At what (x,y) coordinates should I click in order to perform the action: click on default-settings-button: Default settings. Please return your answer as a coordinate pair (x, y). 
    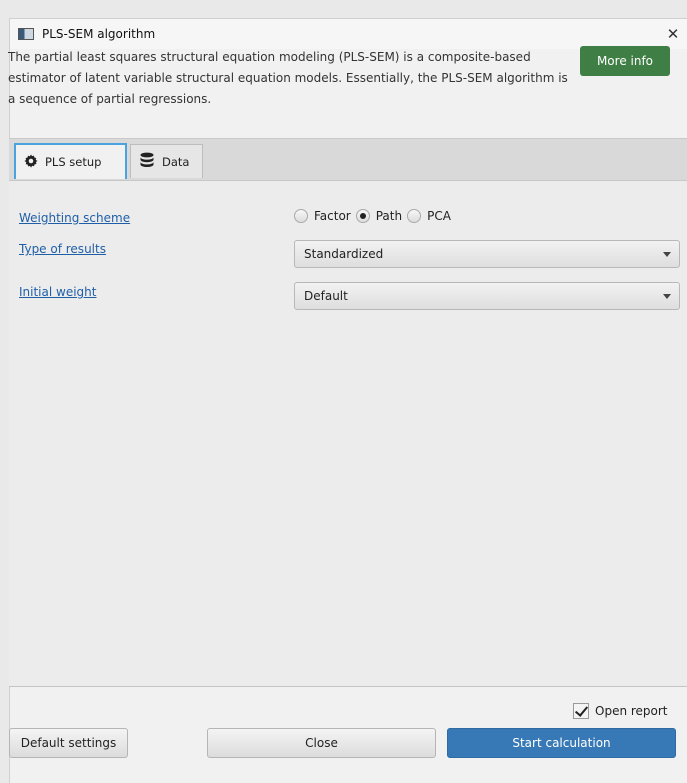
    Looking at the image, I should click on (68, 743).